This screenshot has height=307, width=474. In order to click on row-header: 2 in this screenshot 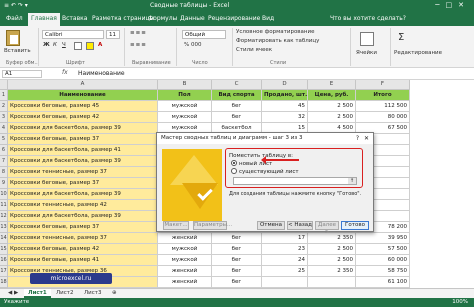, I will do `click(4, 106)`.